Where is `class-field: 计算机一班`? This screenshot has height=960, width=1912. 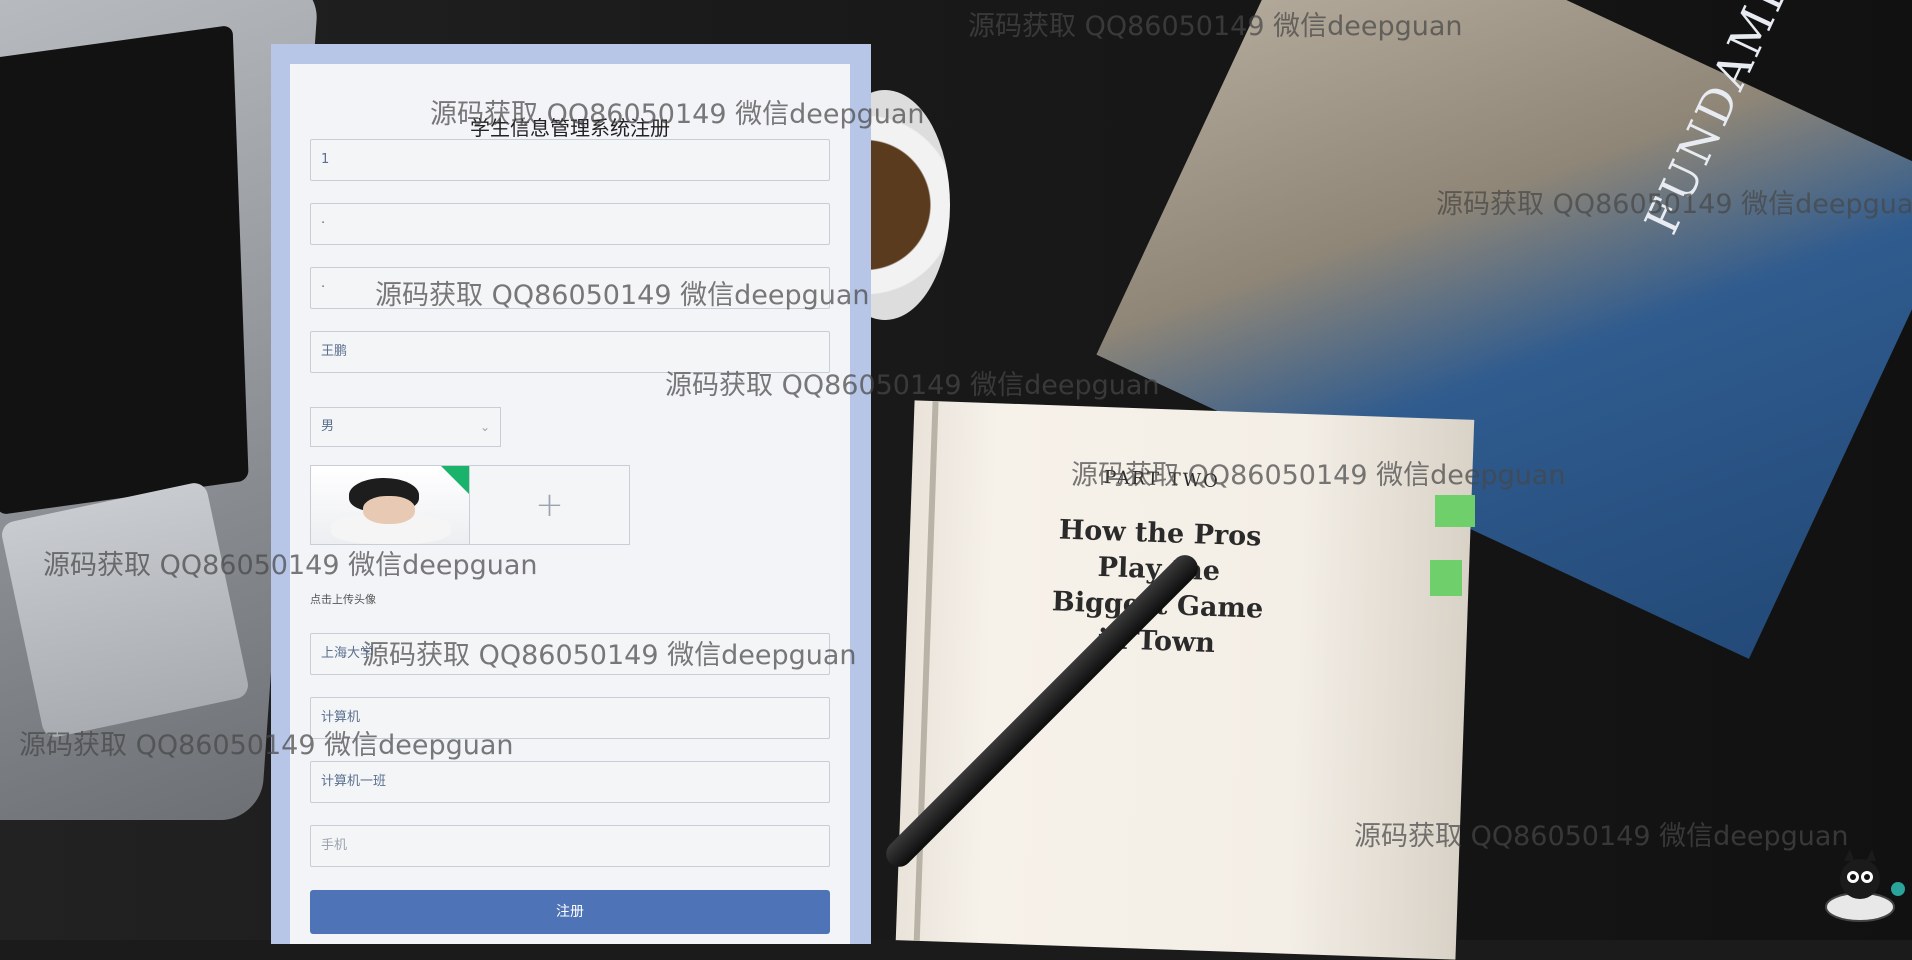 class-field: 计算机一班 is located at coordinates (570, 782).